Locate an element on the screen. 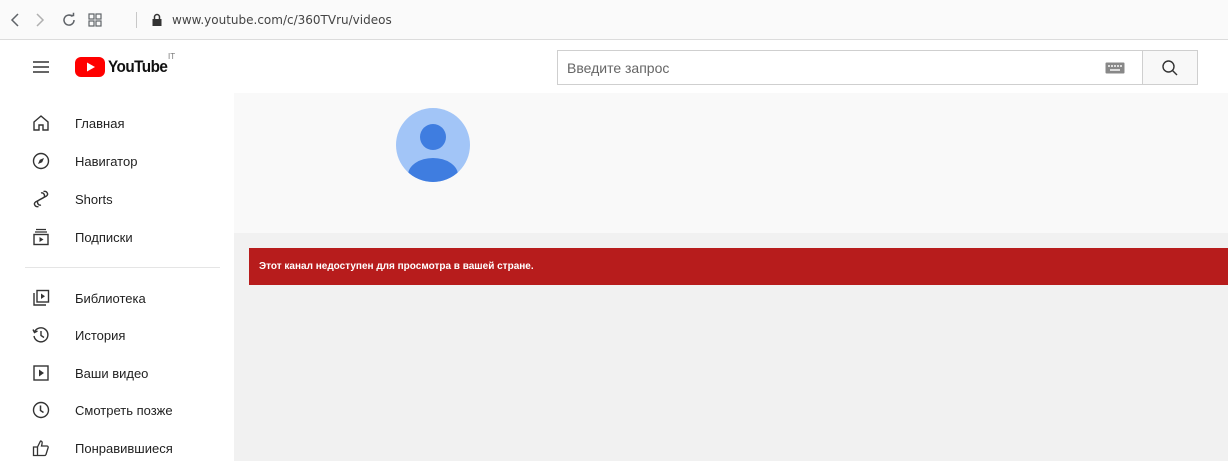 This screenshot has width=1228, height=461. search-box is located at coordinates (877, 67).